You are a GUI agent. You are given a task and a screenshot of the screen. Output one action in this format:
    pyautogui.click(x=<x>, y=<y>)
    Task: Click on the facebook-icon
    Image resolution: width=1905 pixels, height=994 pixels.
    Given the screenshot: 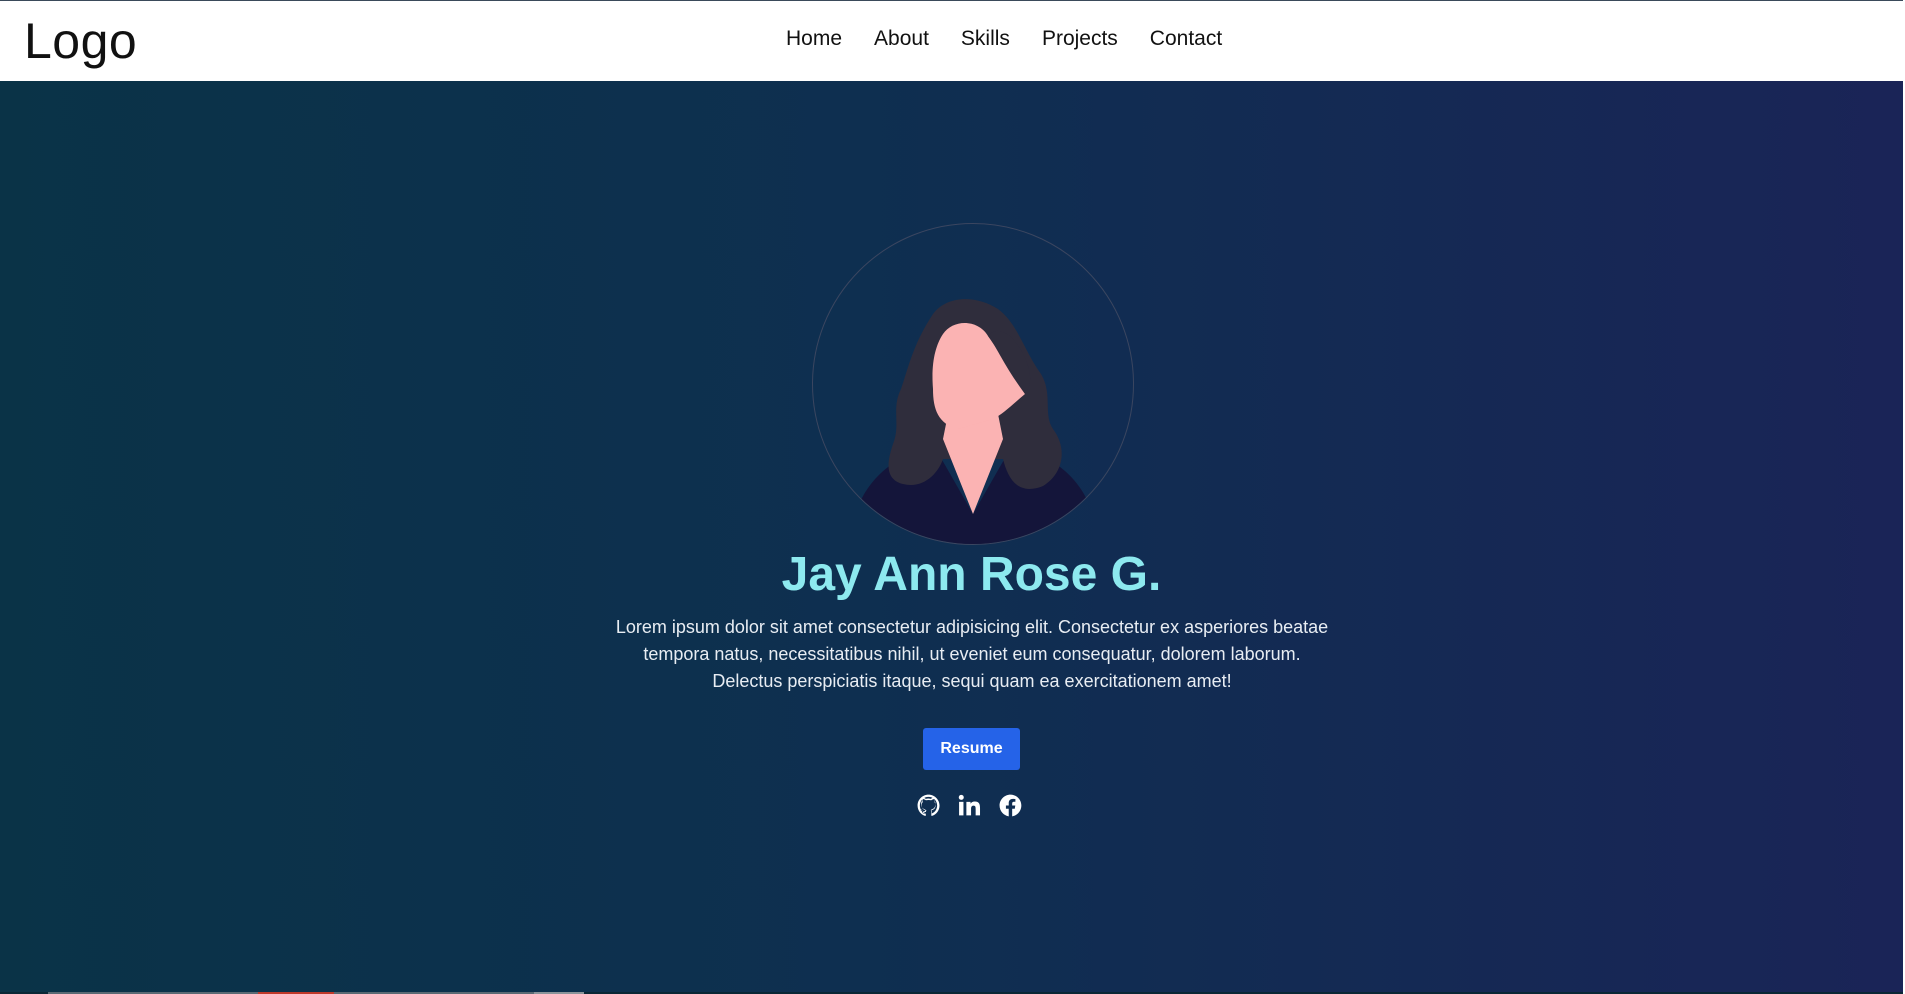 What is the action you would take?
    pyautogui.click(x=1010, y=805)
    